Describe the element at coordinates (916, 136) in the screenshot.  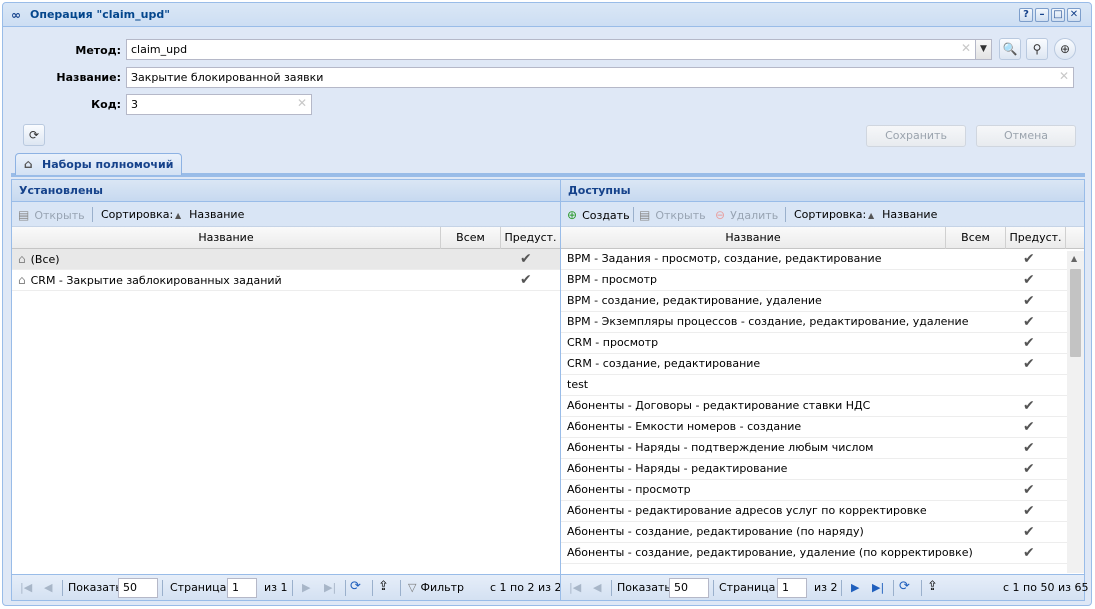
I see `save-button: Сохранить` at that location.